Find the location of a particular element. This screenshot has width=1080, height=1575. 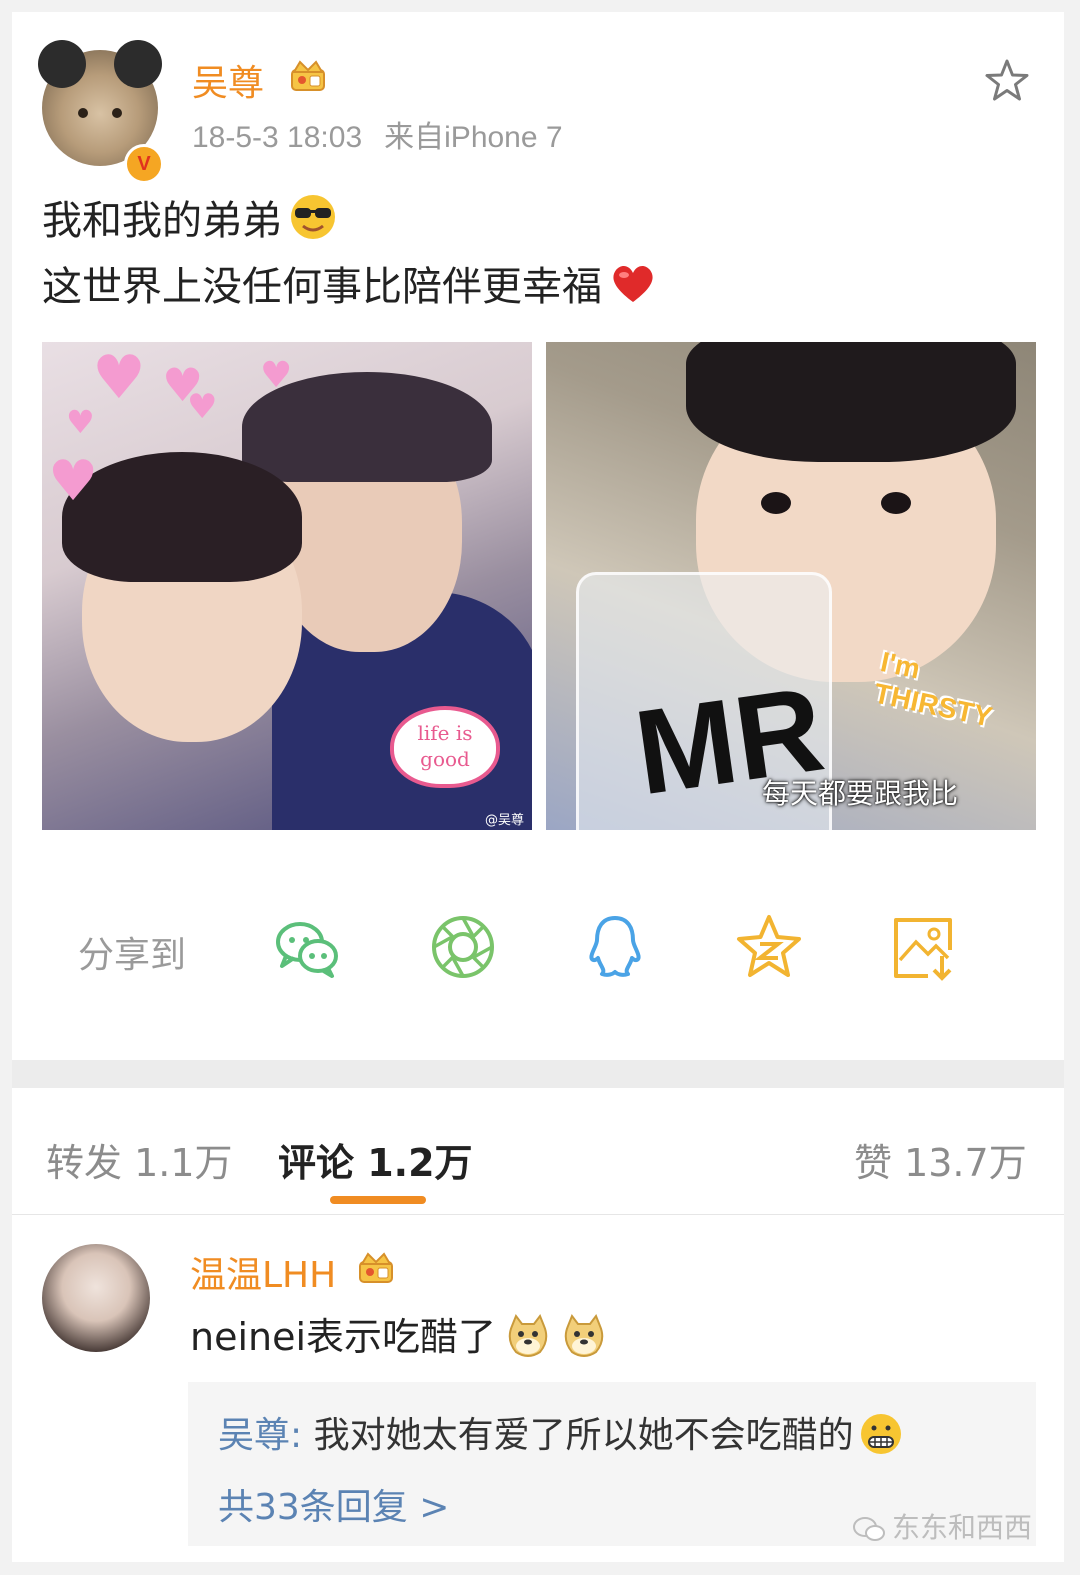

post-body: 我和我的弟弟 这世界上没任何事比陪伴更幸福 is located at coordinates (537, 254).